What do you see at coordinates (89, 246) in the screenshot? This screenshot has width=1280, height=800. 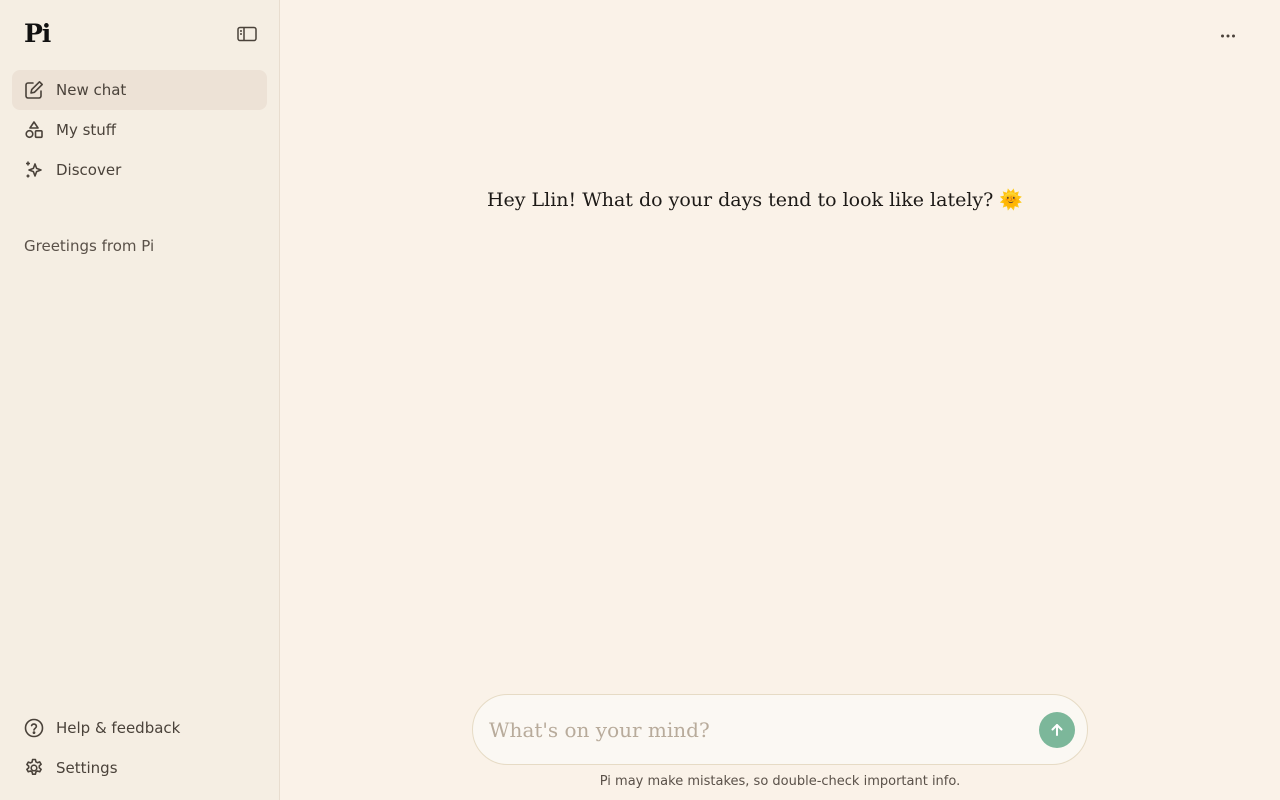 I see `conversation-greetings-from-pi: Greetings from Pi` at bounding box center [89, 246].